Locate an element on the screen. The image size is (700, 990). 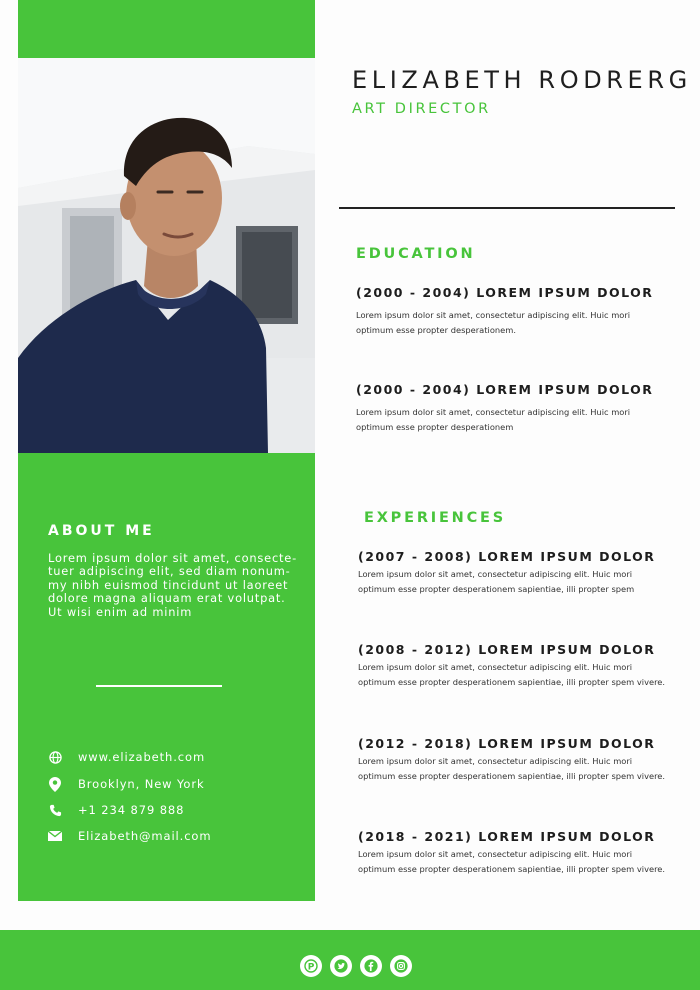
footer-bar: P is located at coordinates (350, 960).